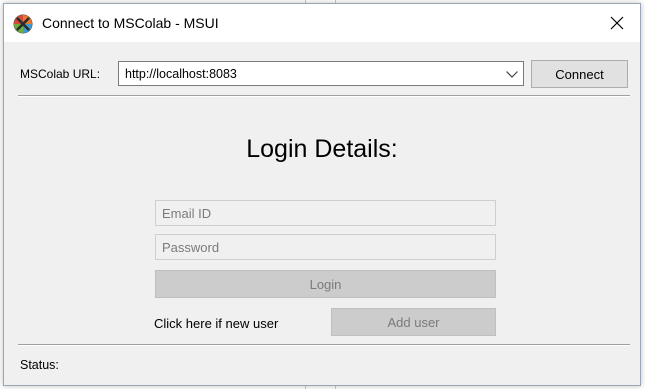  Describe the element at coordinates (579, 74) in the screenshot. I see `connect-button: Connect` at that location.